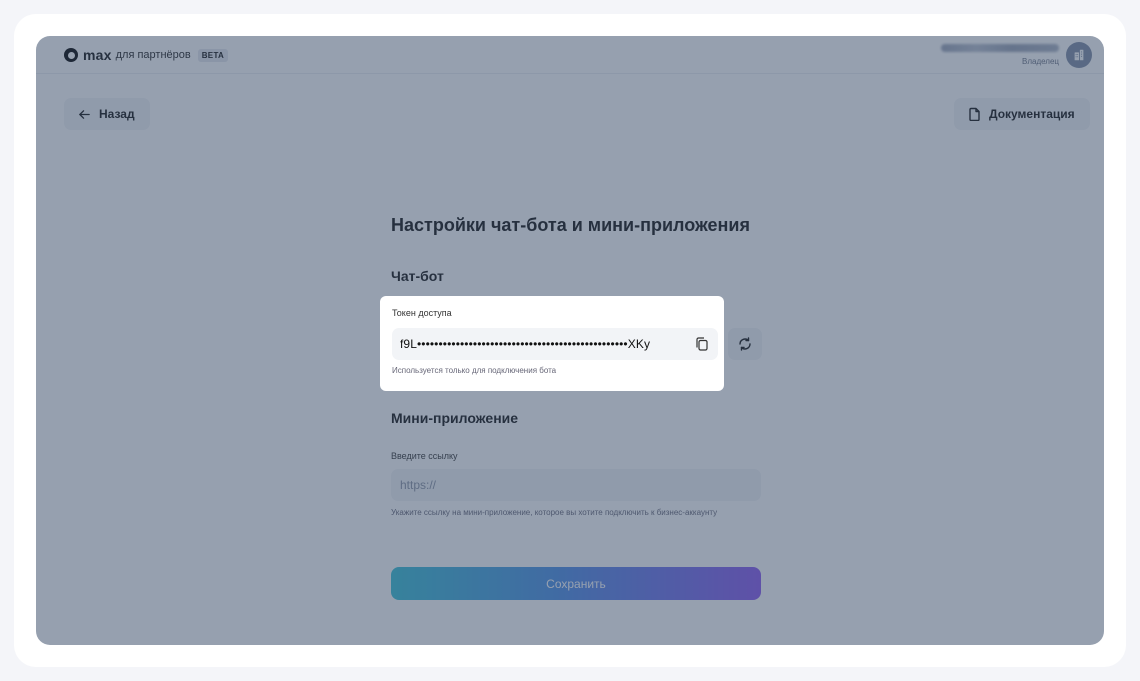  I want to click on user-info: Владелец, so click(1000, 55).